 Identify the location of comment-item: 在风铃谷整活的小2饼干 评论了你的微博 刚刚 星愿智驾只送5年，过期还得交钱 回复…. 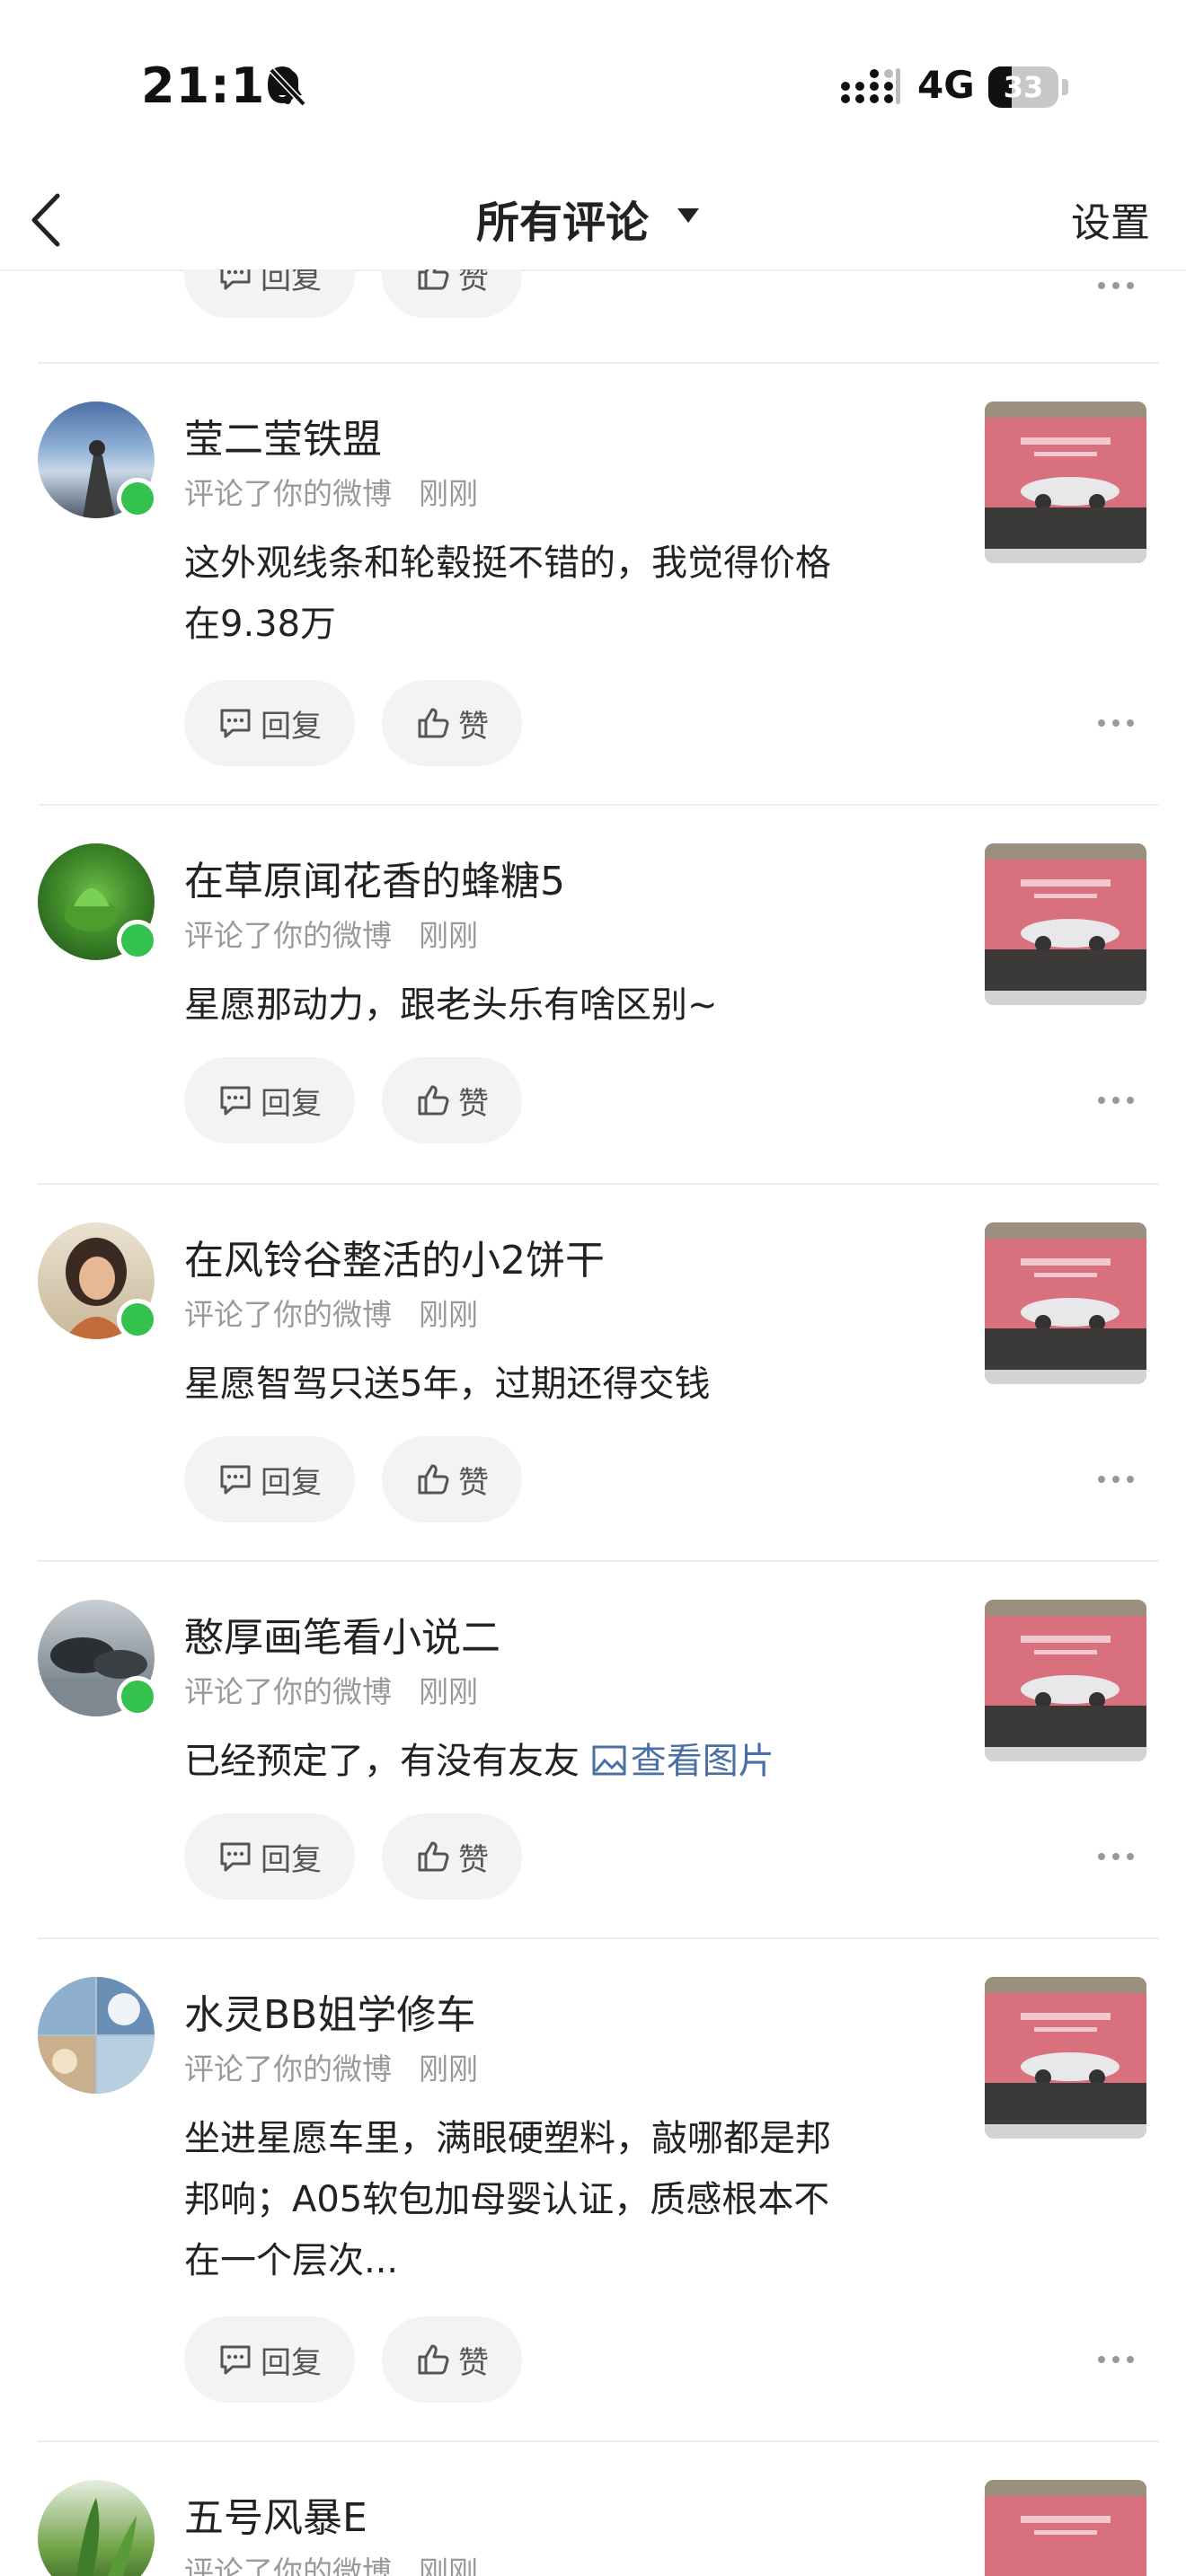
(593, 1373).